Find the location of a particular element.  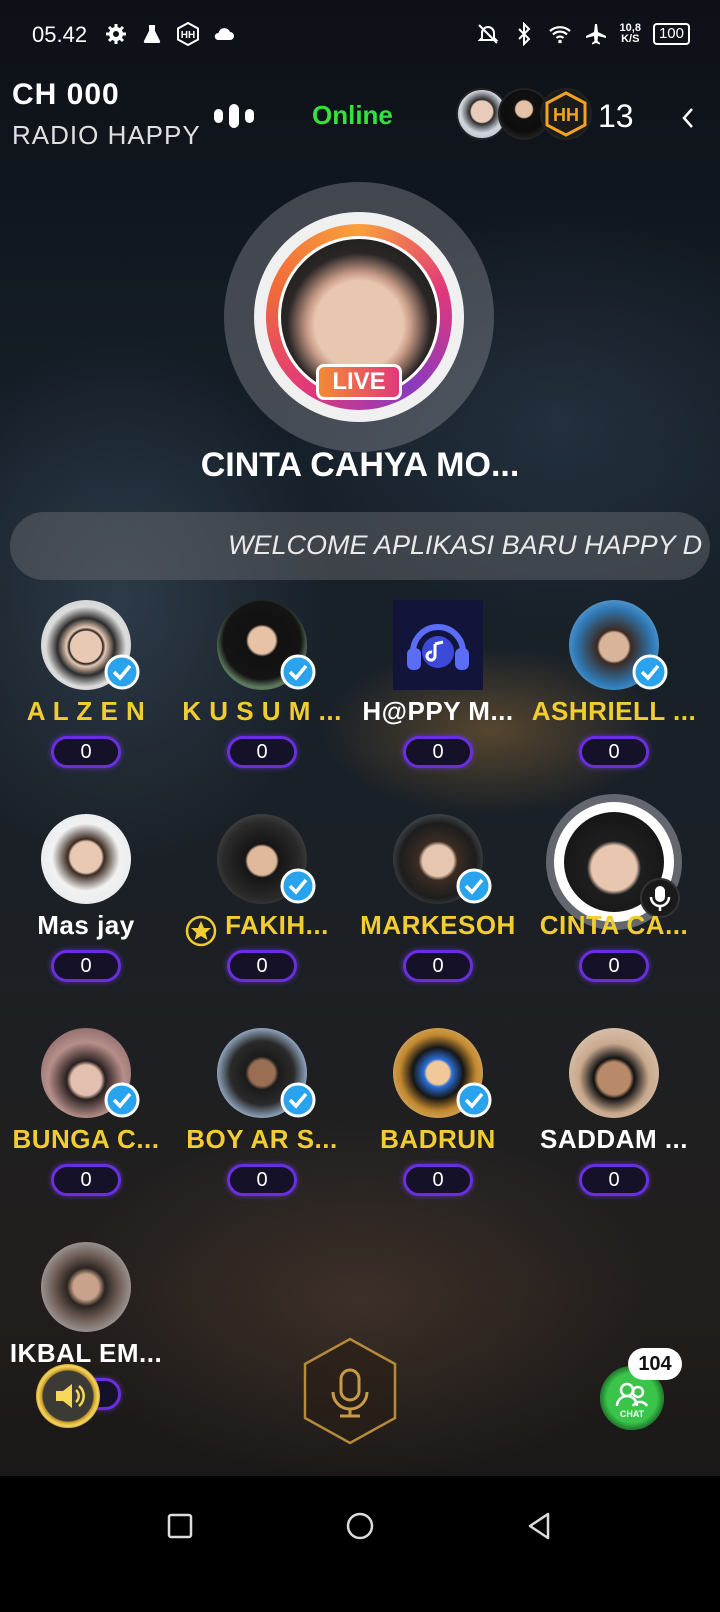

volume-icon is located at coordinates (70, 1396).